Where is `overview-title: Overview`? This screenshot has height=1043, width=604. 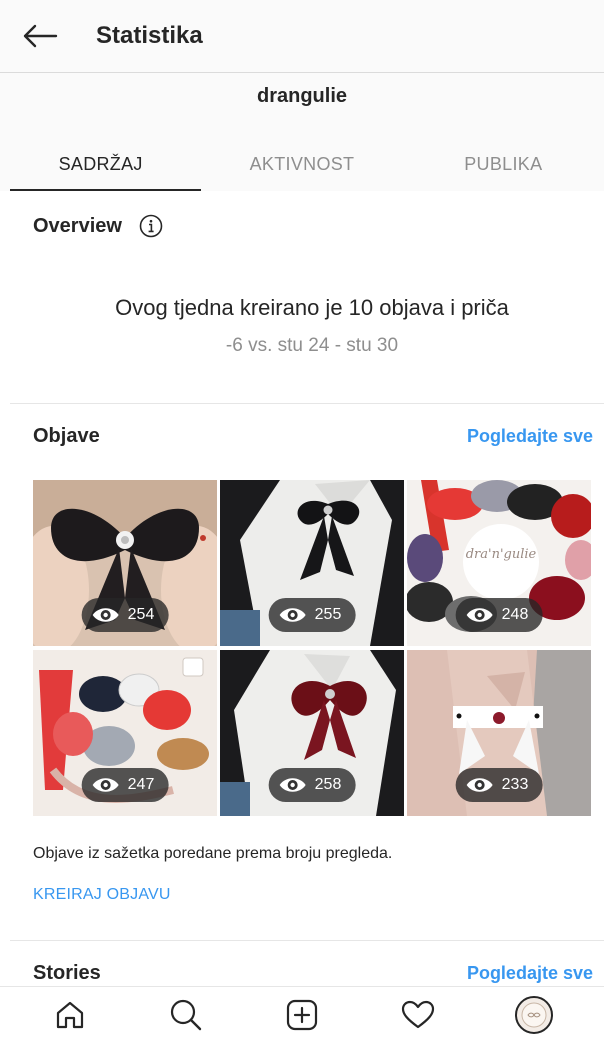
overview-title: Overview is located at coordinates (77, 225).